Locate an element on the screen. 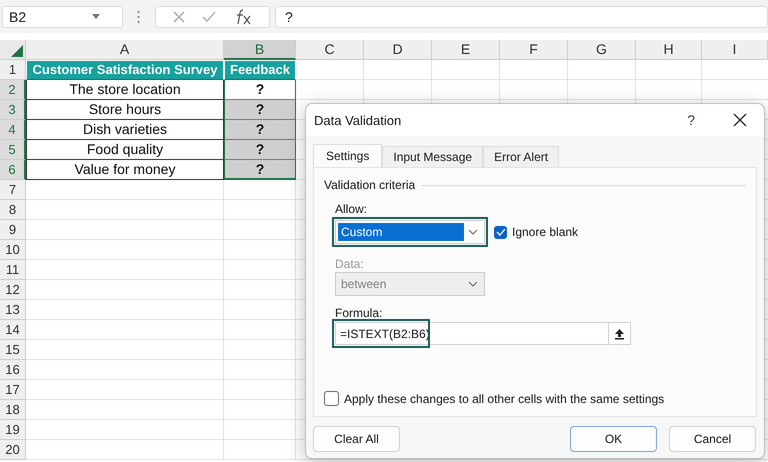 Image resolution: width=768 pixels, height=462 pixels. column-header: I is located at coordinates (735, 50).